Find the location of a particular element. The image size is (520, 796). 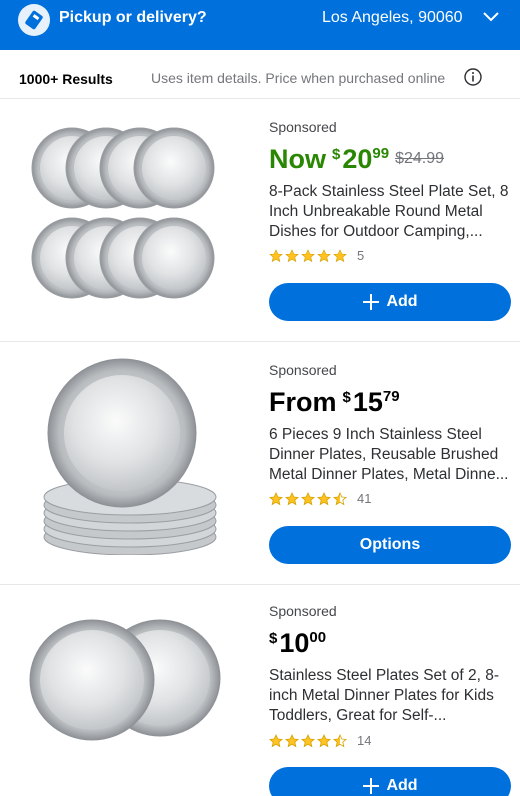

rating-count: 14 is located at coordinates (364, 740).